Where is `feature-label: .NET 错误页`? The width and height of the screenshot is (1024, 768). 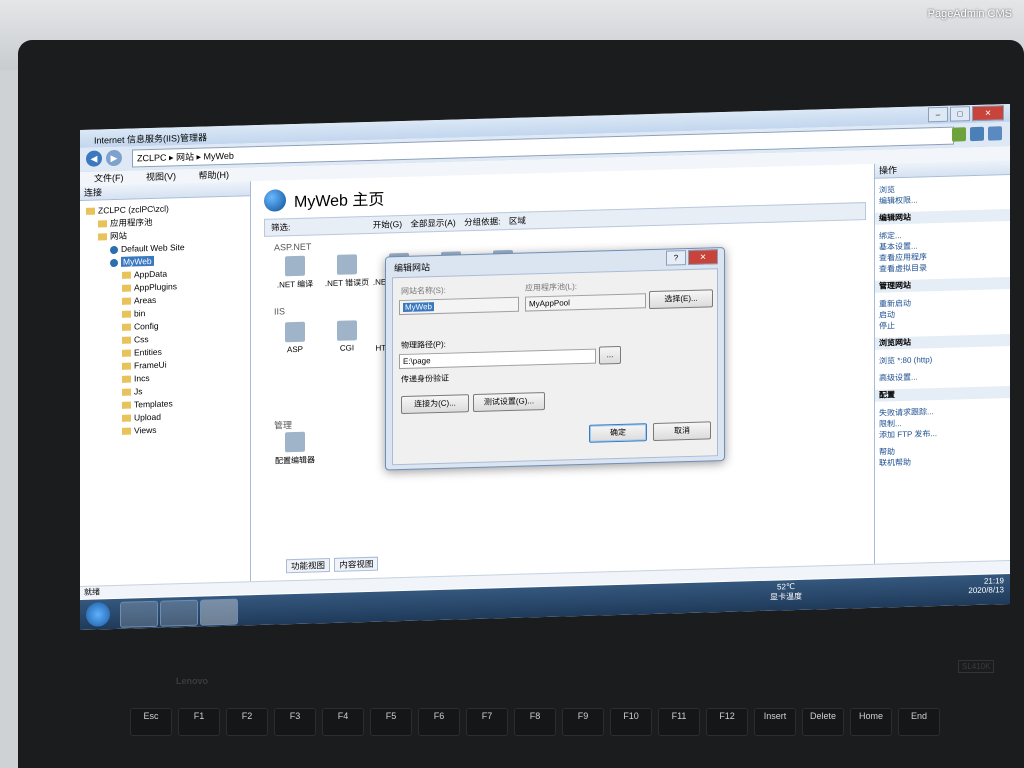 feature-label: .NET 错误页 is located at coordinates (347, 283).